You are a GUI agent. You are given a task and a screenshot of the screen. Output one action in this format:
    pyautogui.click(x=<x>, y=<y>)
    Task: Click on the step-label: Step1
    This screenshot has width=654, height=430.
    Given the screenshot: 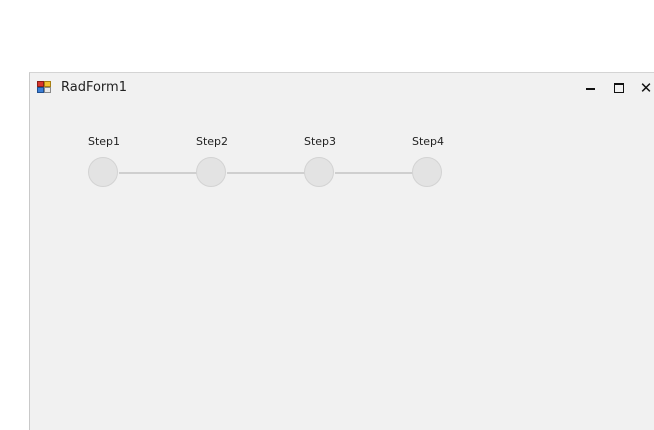 What is the action you would take?
    pyautogui.click(x=104, y=141)
    